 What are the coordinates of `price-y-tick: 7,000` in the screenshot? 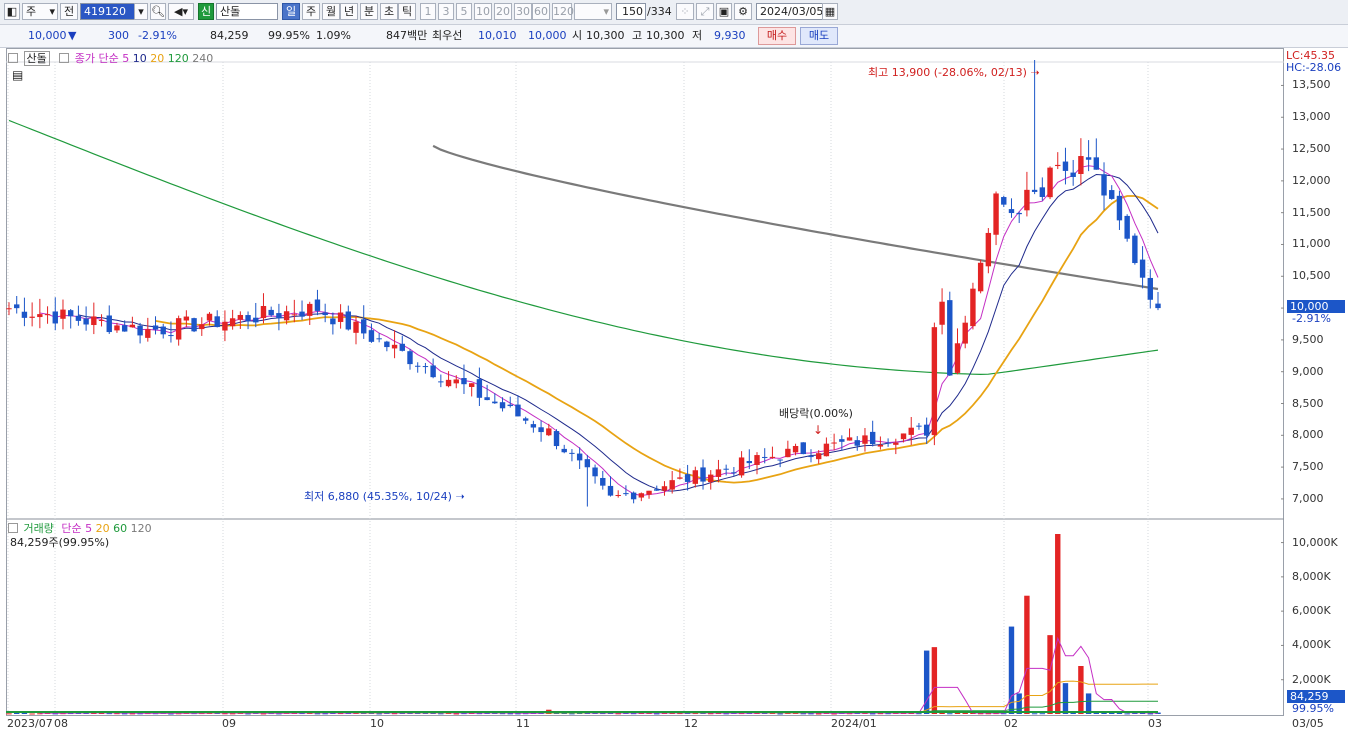 It's located at (1308, 498).